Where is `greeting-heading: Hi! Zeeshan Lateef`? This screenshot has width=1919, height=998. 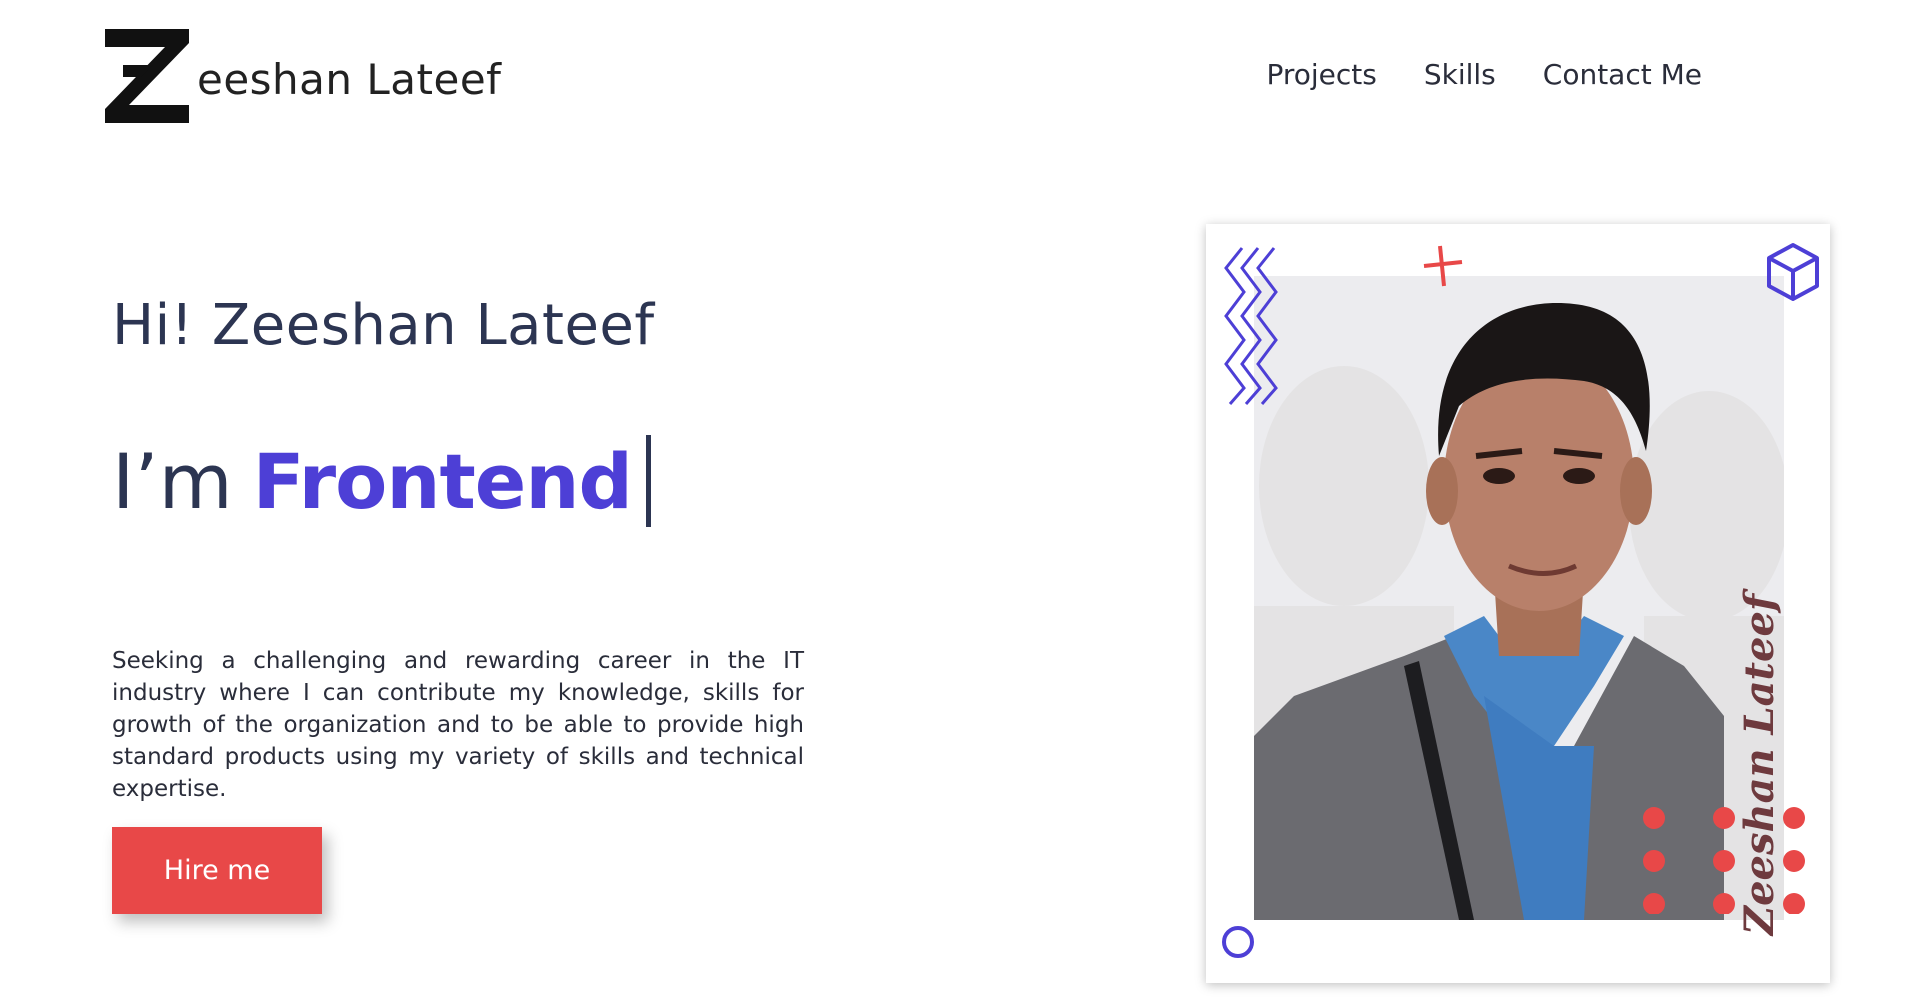 greeting-heading: Hi! Zeeshan Lateef is located at coordinates (383, 325).